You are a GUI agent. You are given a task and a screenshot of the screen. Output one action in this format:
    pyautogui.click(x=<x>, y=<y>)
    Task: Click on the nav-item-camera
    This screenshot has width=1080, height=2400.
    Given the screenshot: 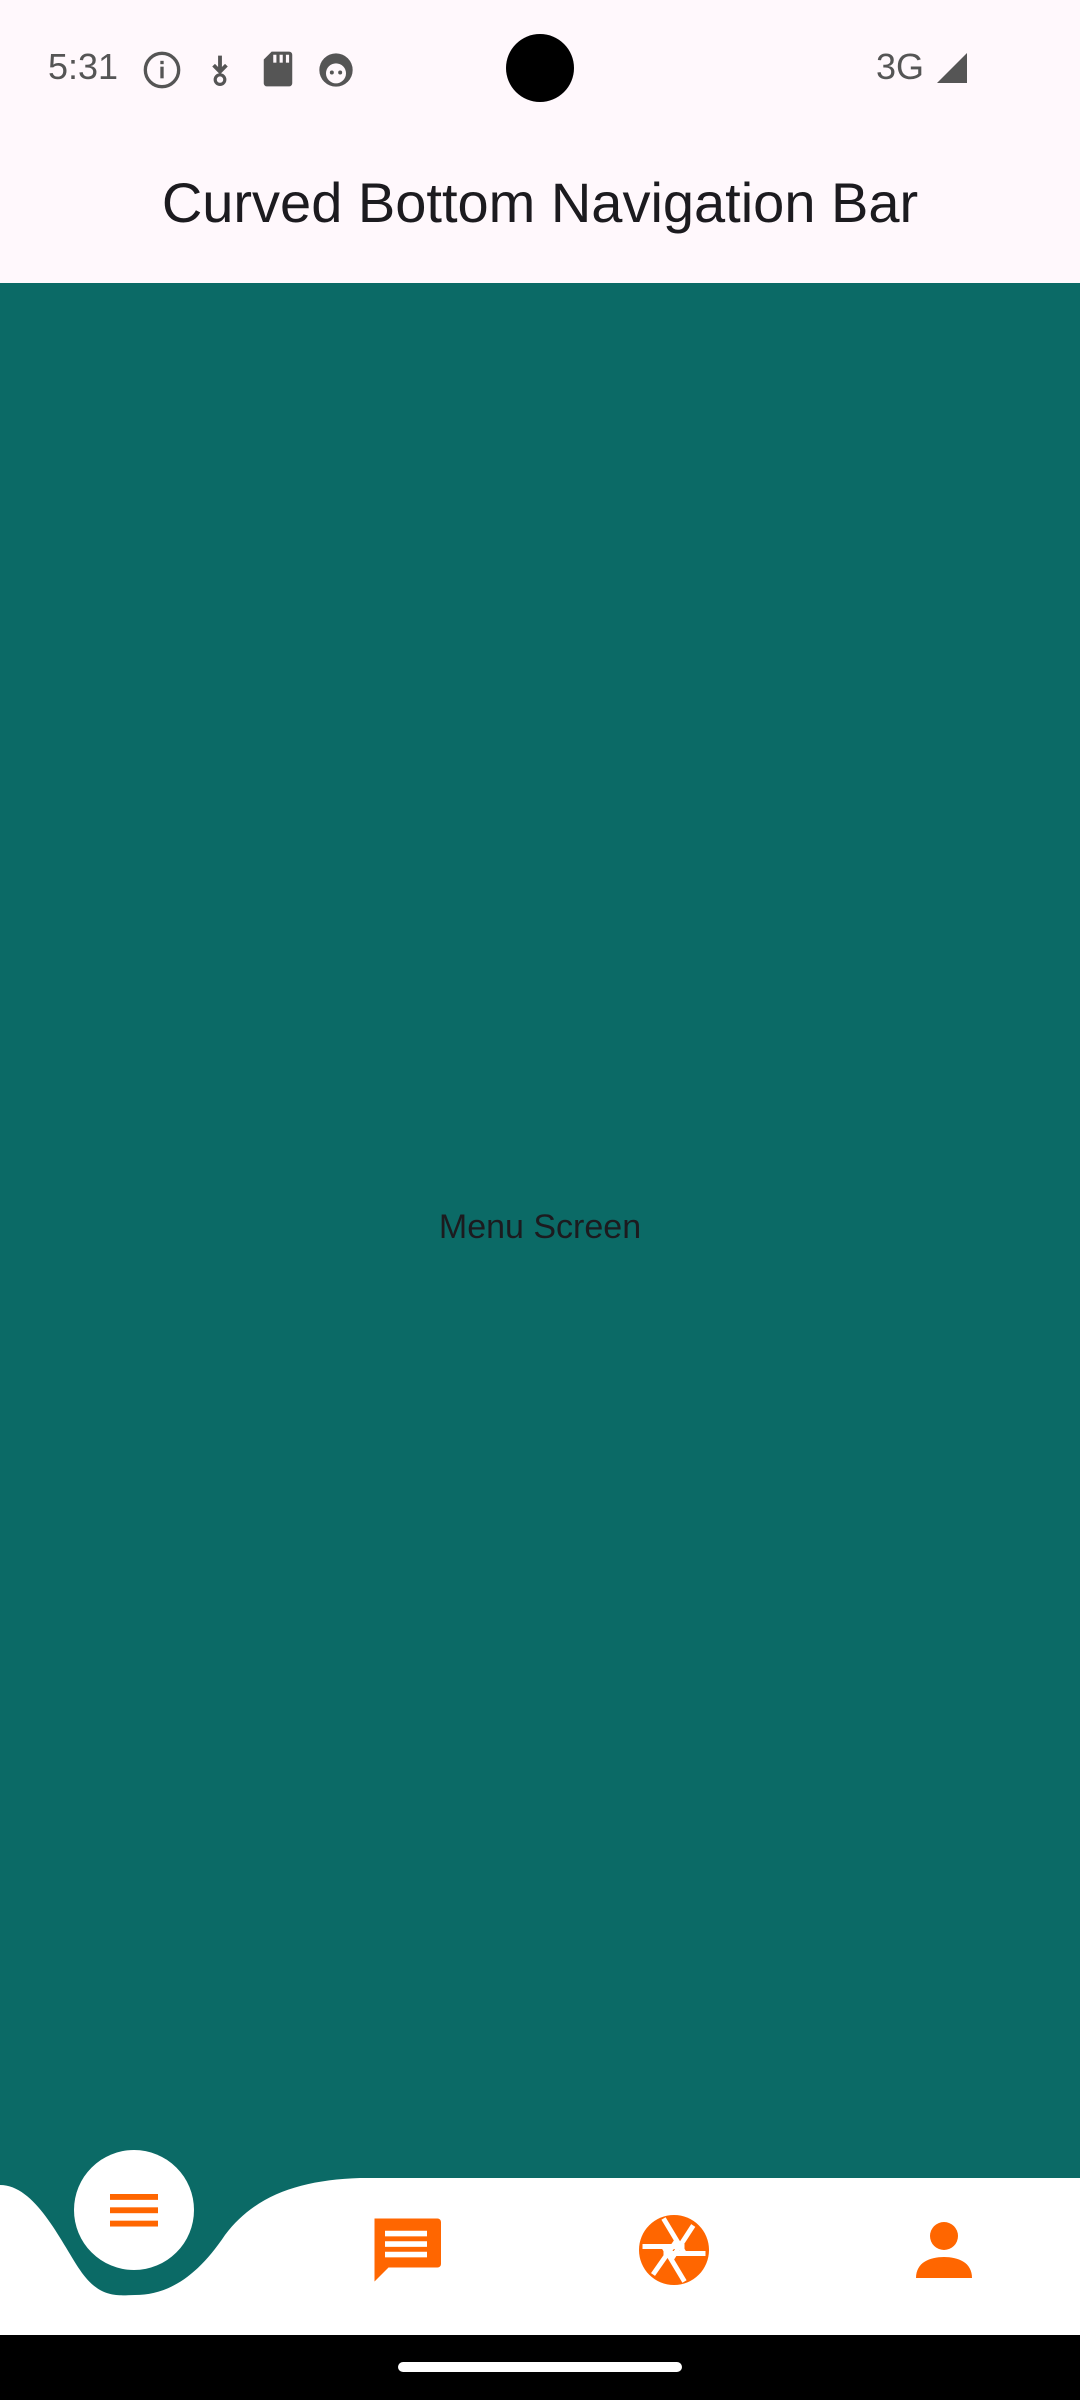 What is the action you would take?
    pyautogui.click(x=674, y=2252)
    